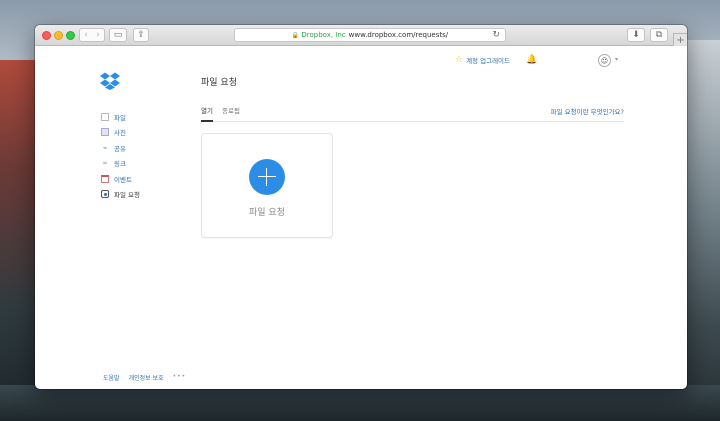 The image size is (720, 421). I want to click on privacy-link: 개인정보 보호, so click(146, 377).